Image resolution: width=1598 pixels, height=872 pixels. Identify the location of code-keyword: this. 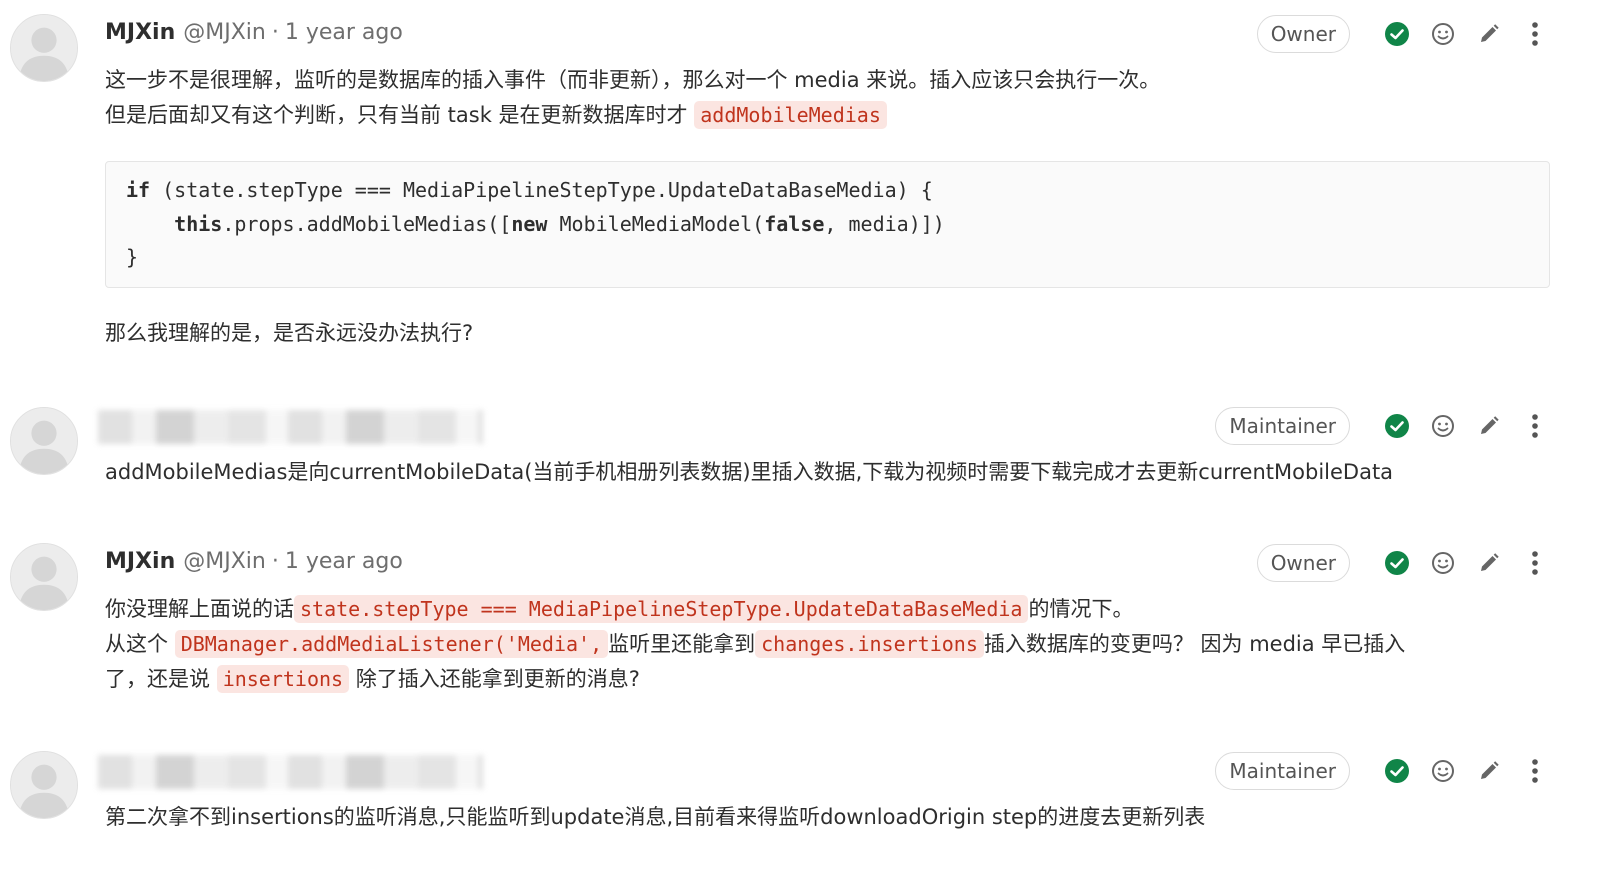
(198, 223).